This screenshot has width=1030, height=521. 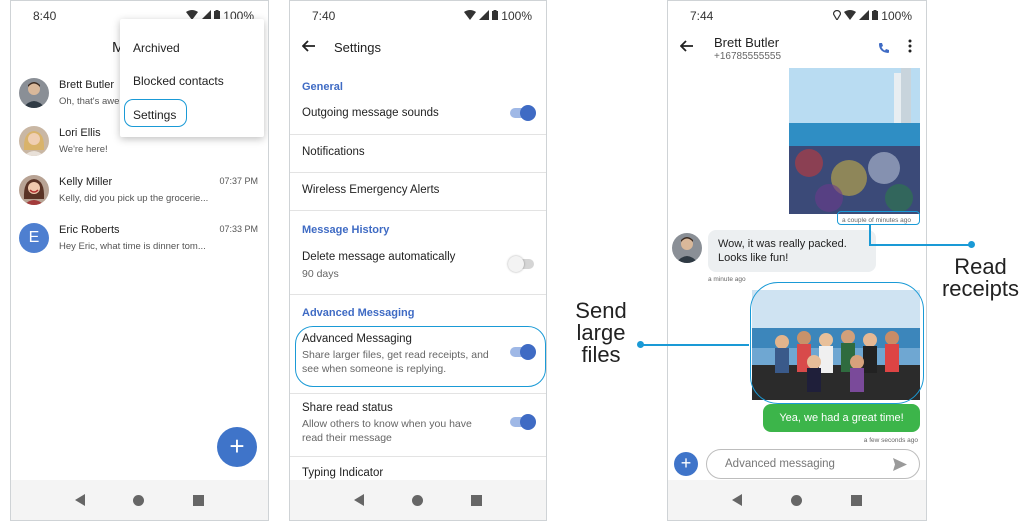 I want to click on overflow-menu: Archived Blocked contacts Settings, so click(x=192, y=78).